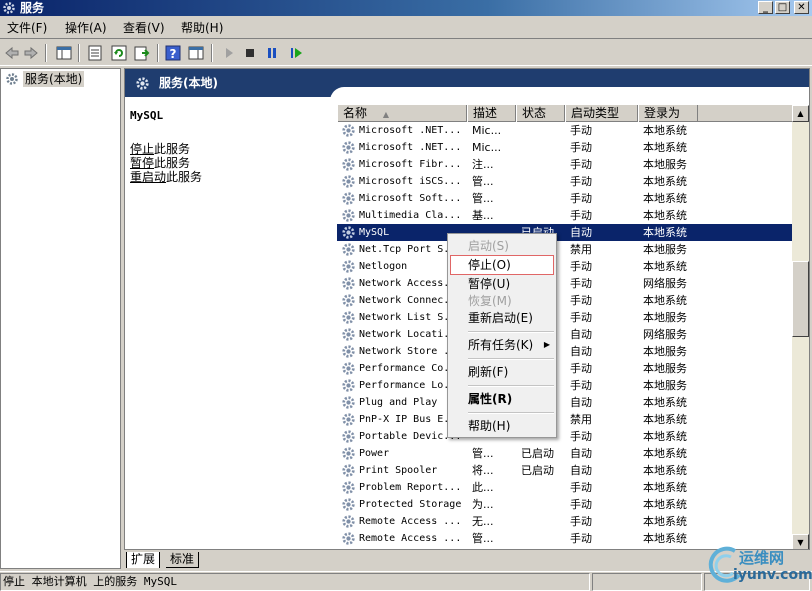 Image resolution: width=812 pixels, height=591 pixels. I want to click on table-row: Microsoft iSCS... 管... 手动 本地系统, so click(567, 181).